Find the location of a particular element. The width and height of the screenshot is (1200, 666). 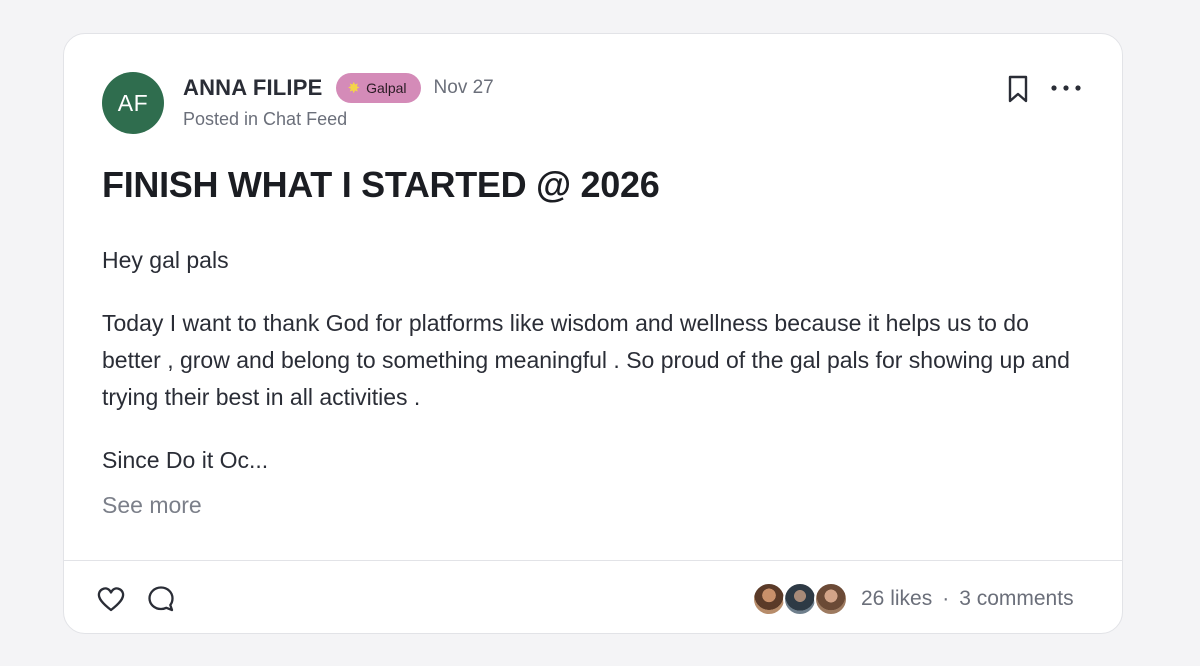

divider is located at coordinates (593, 560).